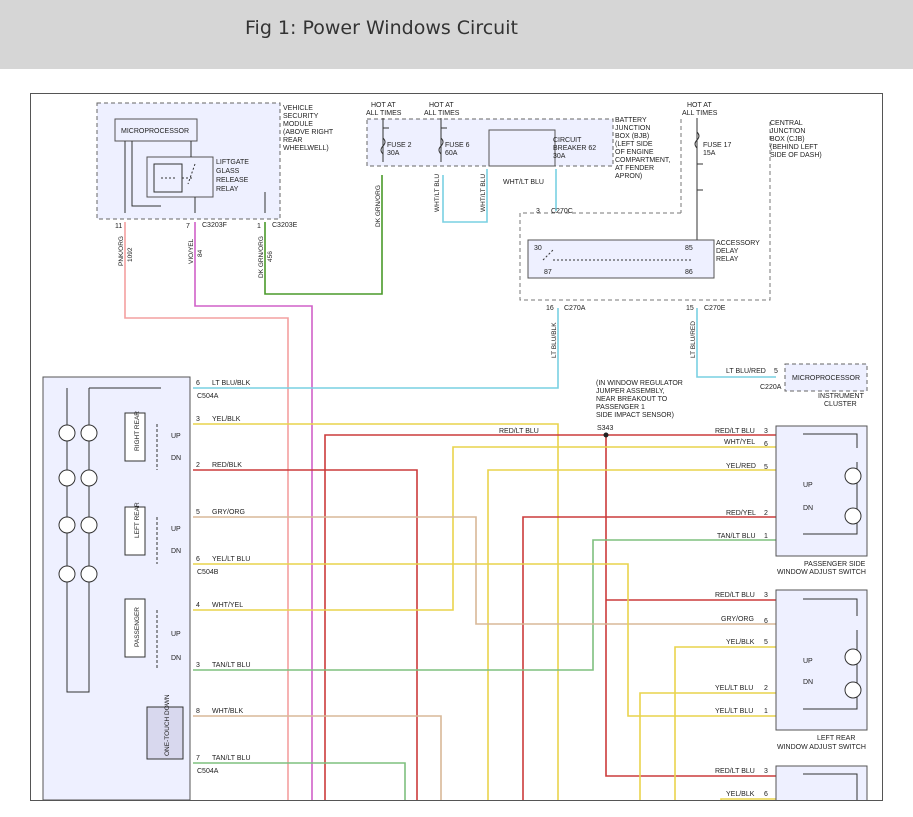  Describe the element at coordinates (634, 152) in the screenshot. I see `bjb-label-5: OF ENGINE` at that location.